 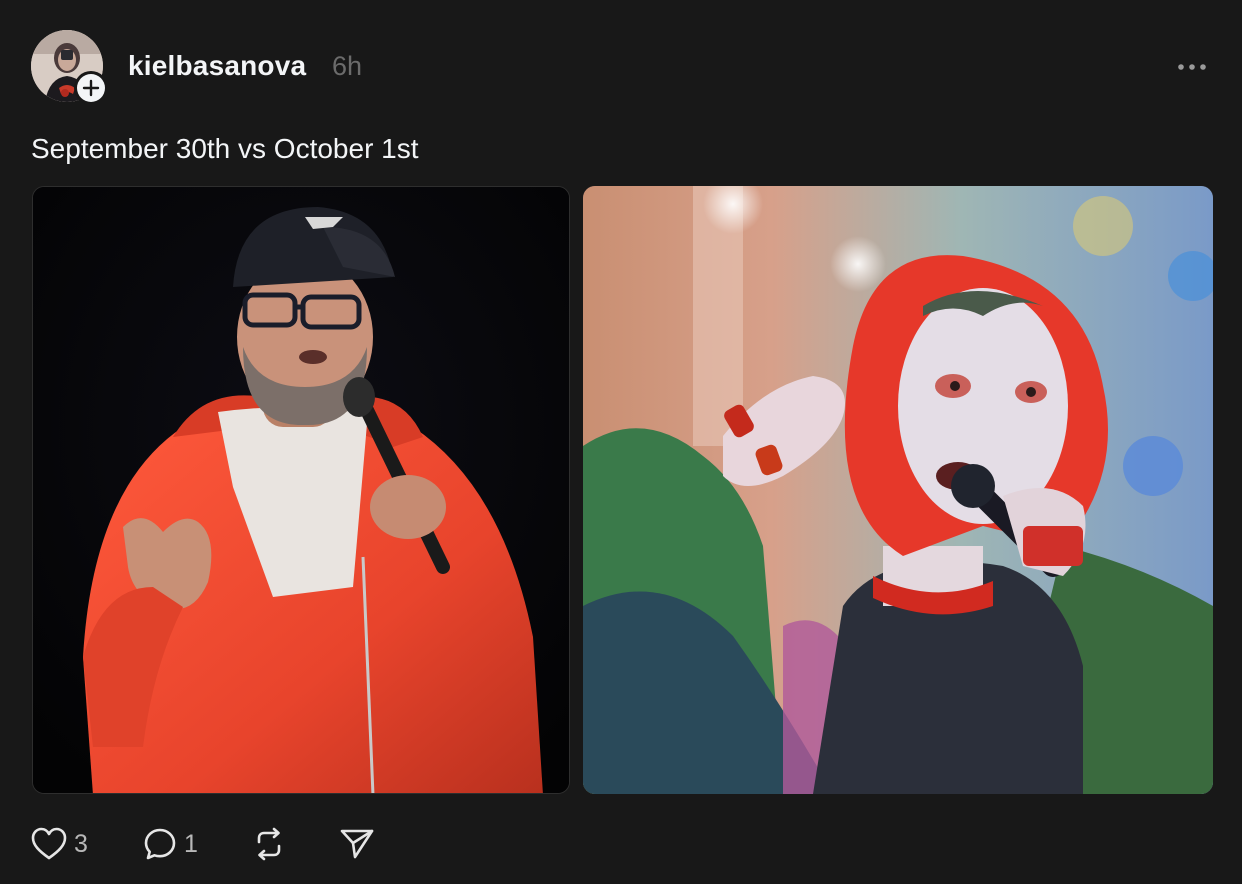 I want to click on comment-icon, so click(x=160, y=844).